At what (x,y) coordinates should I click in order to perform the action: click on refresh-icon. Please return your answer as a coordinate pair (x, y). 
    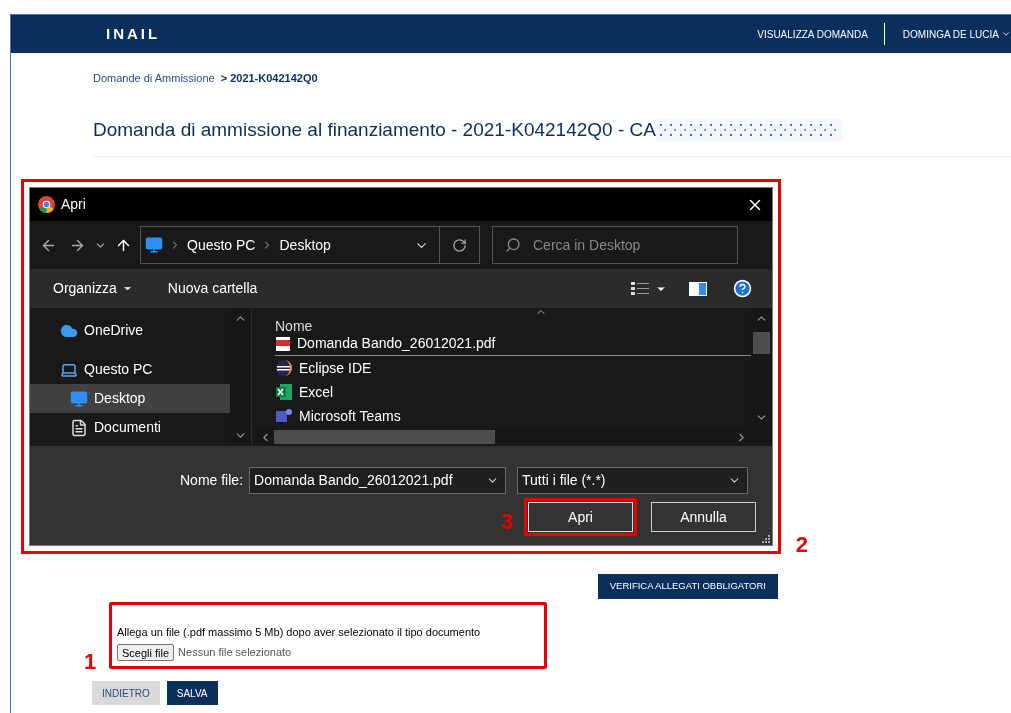
    Looking at the image, I should click on (459, 245).